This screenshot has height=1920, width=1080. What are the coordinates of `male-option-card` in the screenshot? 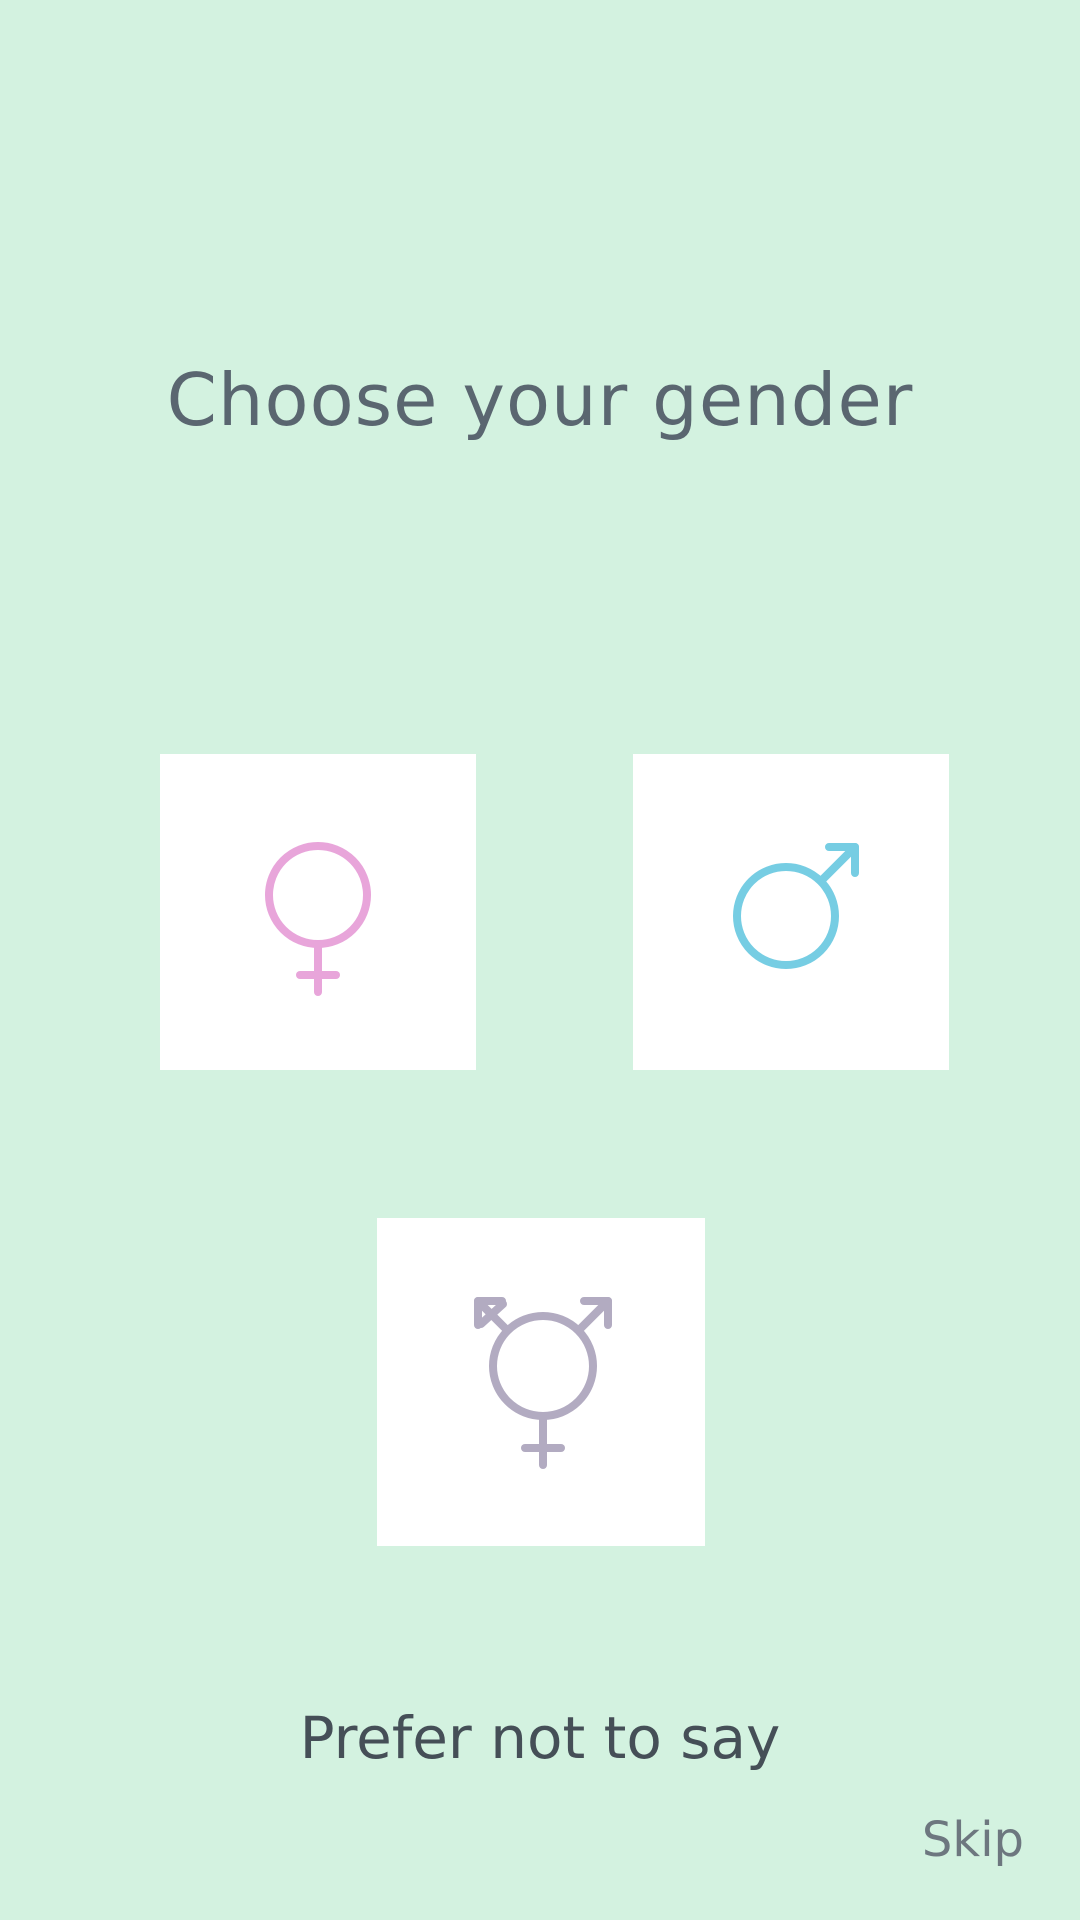 It's located at (791, 912).